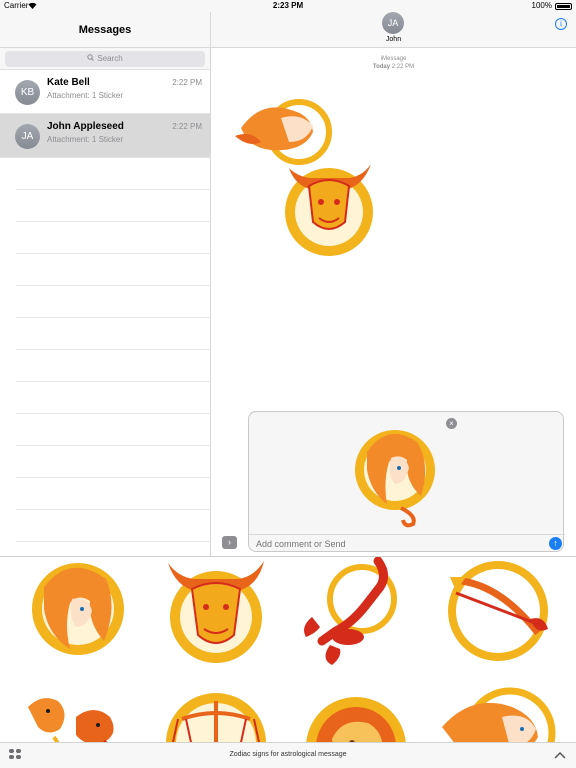  What do you see at coordinates (451, 423) in the screenshot?
I see `remove-icon: ×` at bounding box center [451, 423].